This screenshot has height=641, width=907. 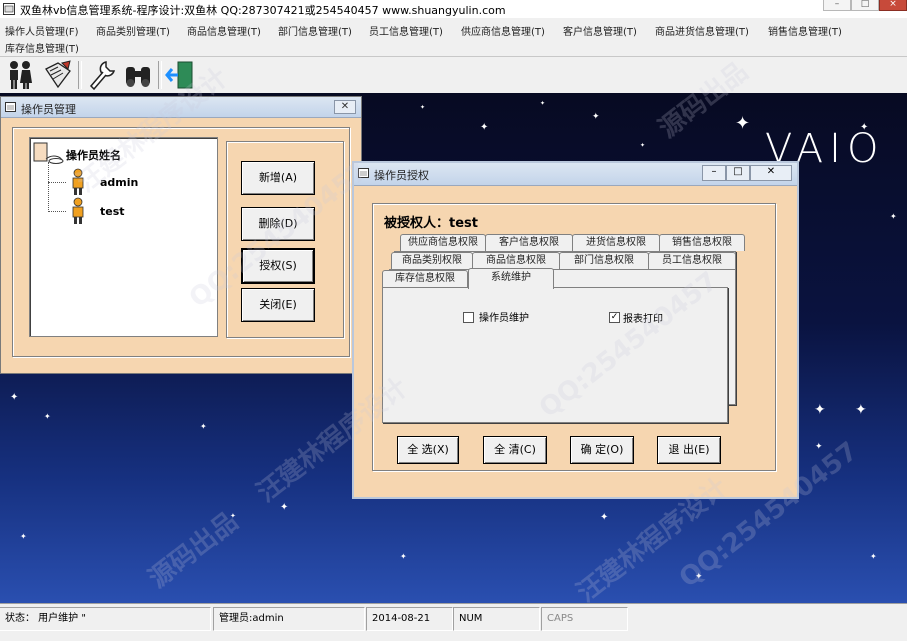 I want to click on menu-operator: 操作人员管理(F), so click(x=42, y=30).